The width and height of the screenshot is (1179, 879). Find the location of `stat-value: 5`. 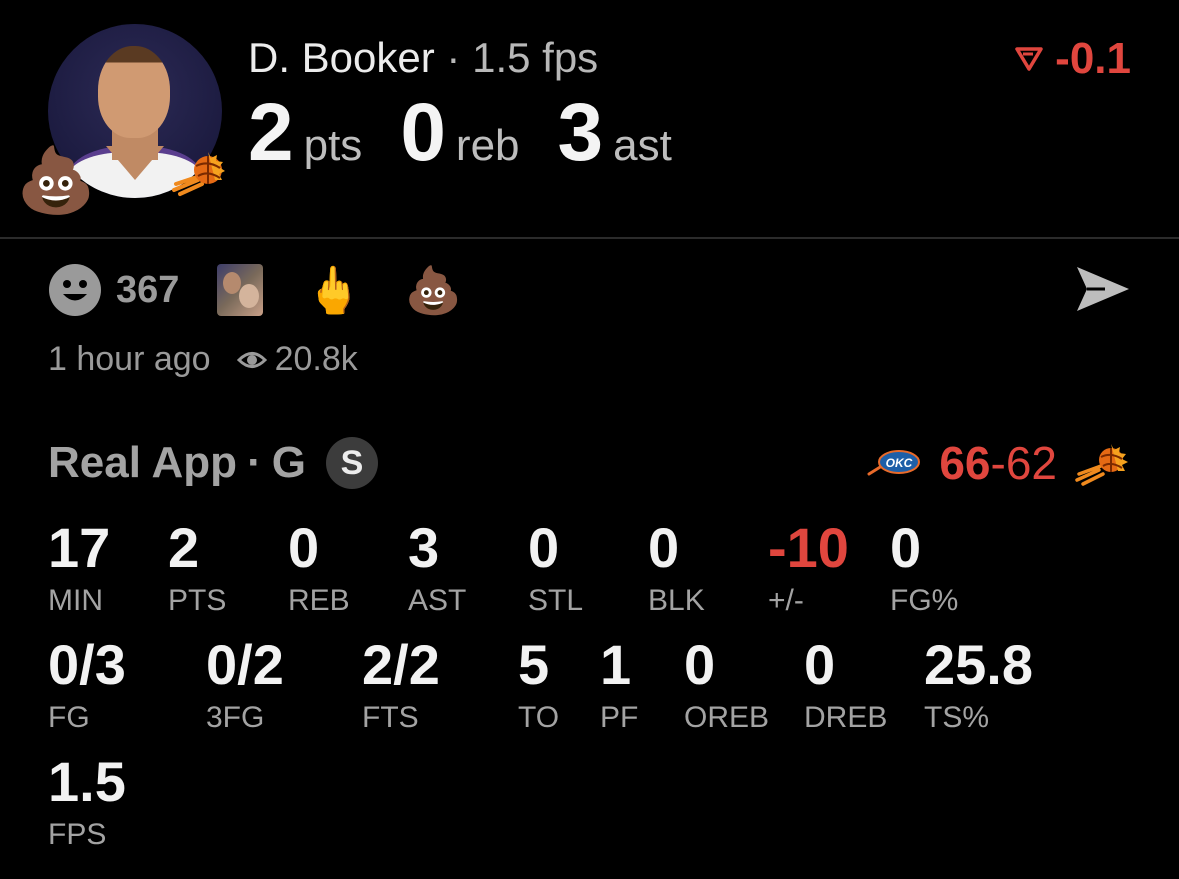

stat-value: 5 is located at coordinates (534, 664).